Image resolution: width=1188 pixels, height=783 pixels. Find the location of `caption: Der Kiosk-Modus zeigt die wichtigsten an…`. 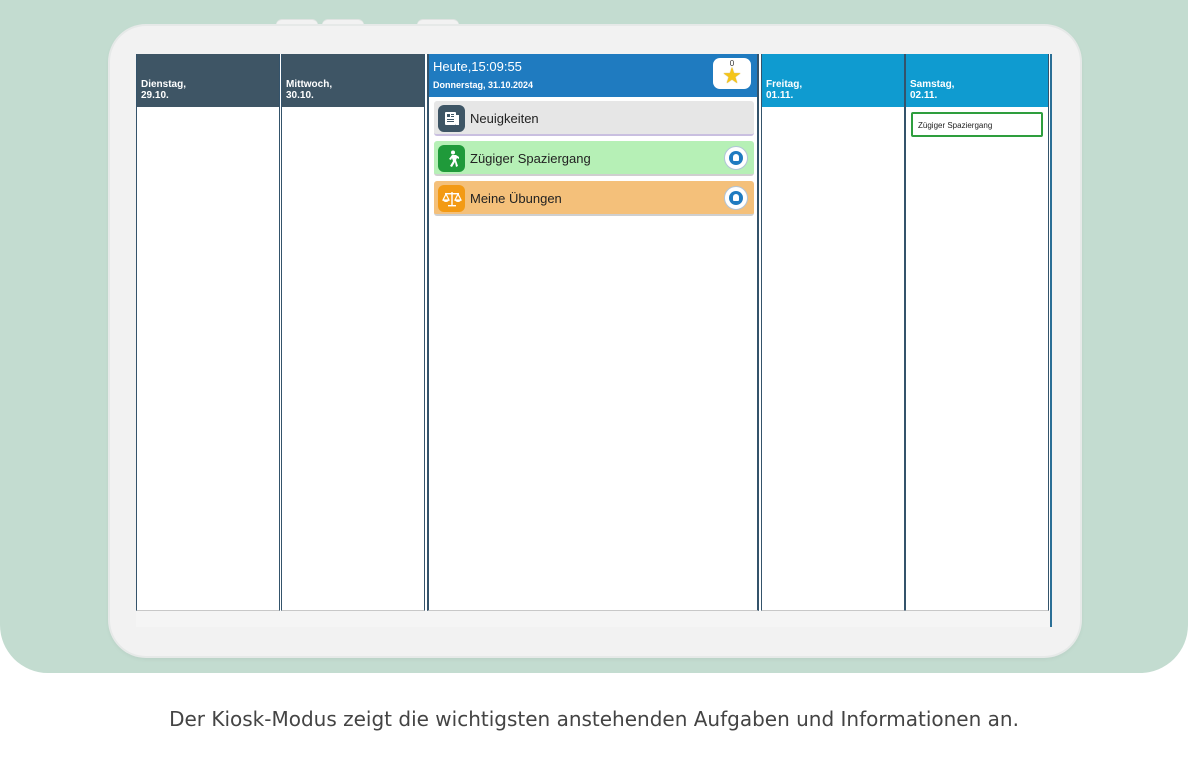

caption: Der Kiosk-Modus zeigt die wichtigsten an… is located at coordinates (594, 719).